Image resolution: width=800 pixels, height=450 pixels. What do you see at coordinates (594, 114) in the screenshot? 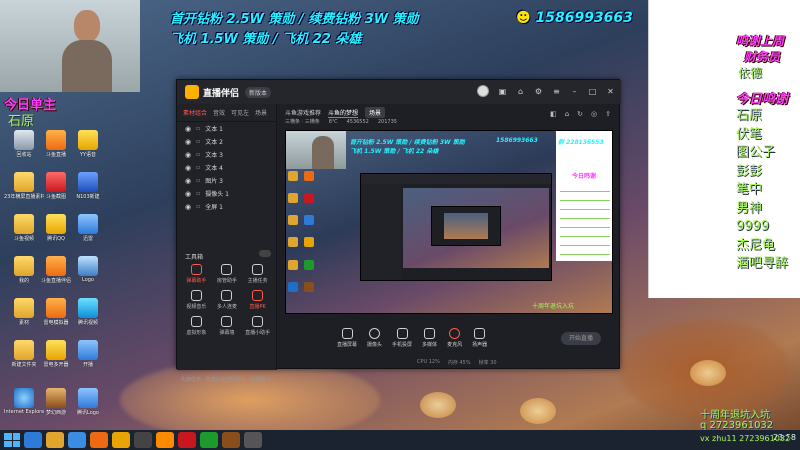
I see `camera-icon: ◎` at bounding box center [594, 114].